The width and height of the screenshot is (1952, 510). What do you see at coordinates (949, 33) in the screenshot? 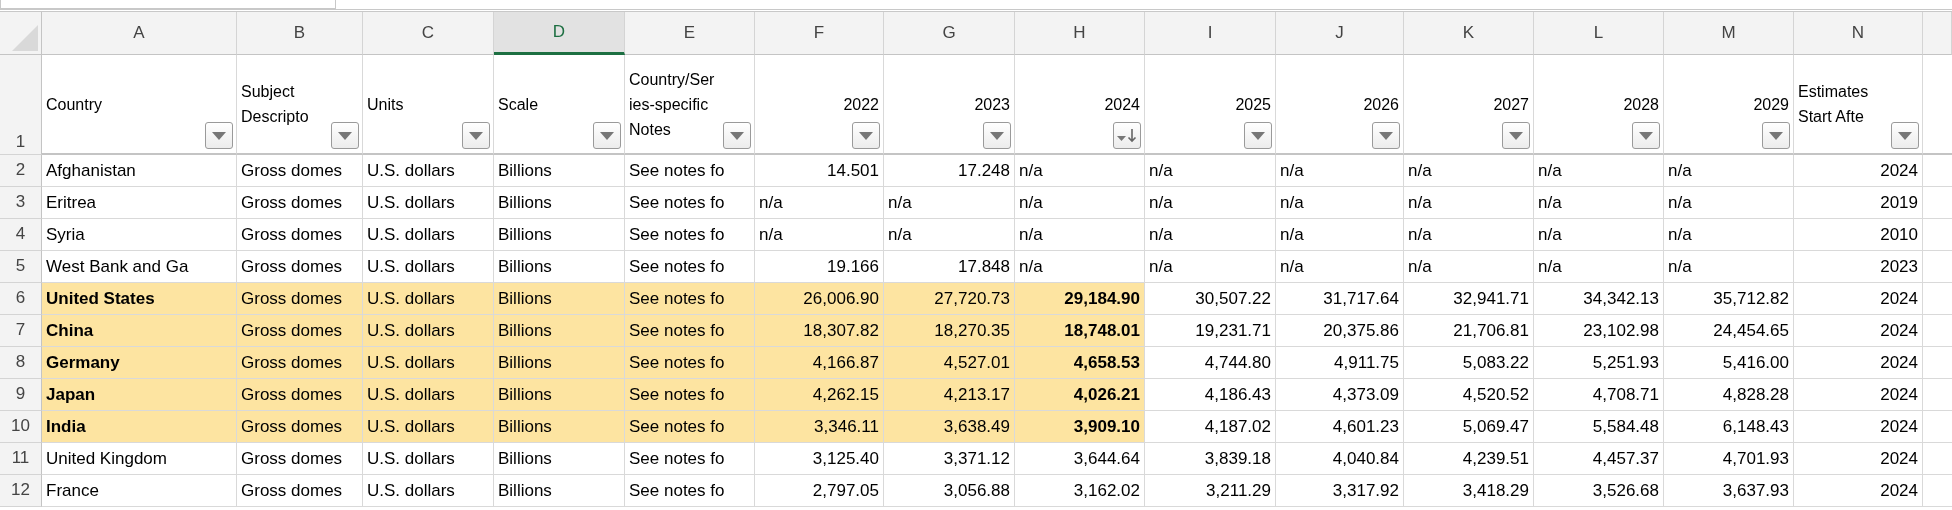
I see `column-header: G` at bounding box center [949, 33].